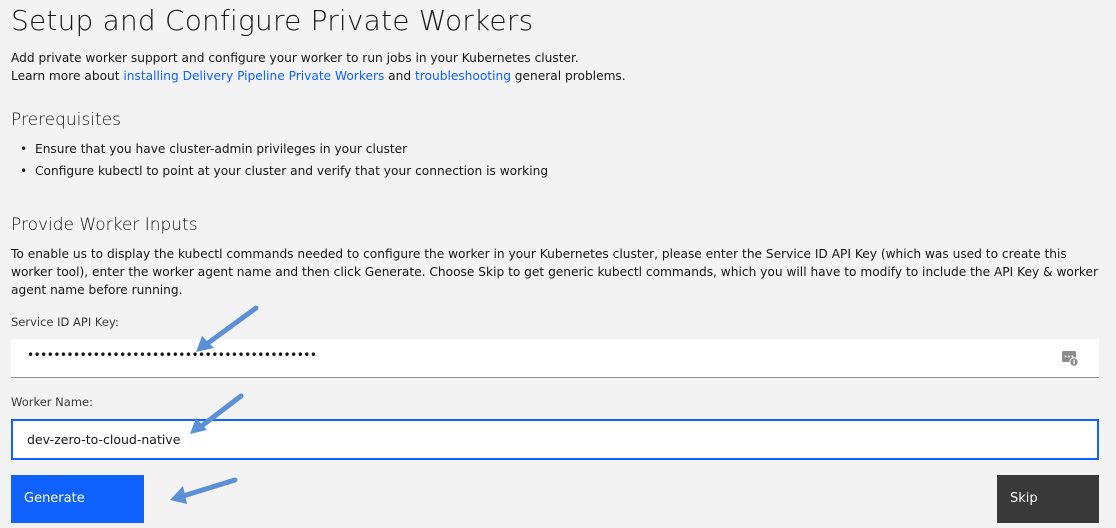 This screenshot has width=1116, height=528. I want to click on page-title: Setup and Configure Private Workers, so click(272, 20).